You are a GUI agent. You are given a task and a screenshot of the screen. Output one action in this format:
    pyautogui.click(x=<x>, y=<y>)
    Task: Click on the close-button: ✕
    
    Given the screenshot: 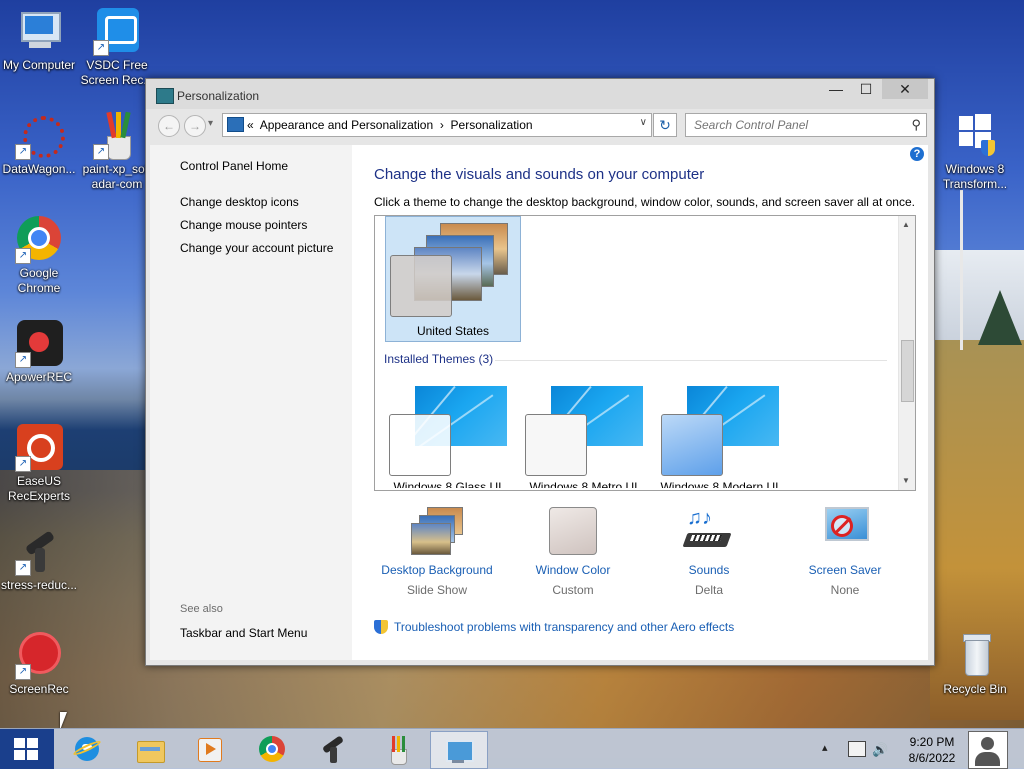 What is the action you would take?
    pyautogui.click(x=905, y=89)
    